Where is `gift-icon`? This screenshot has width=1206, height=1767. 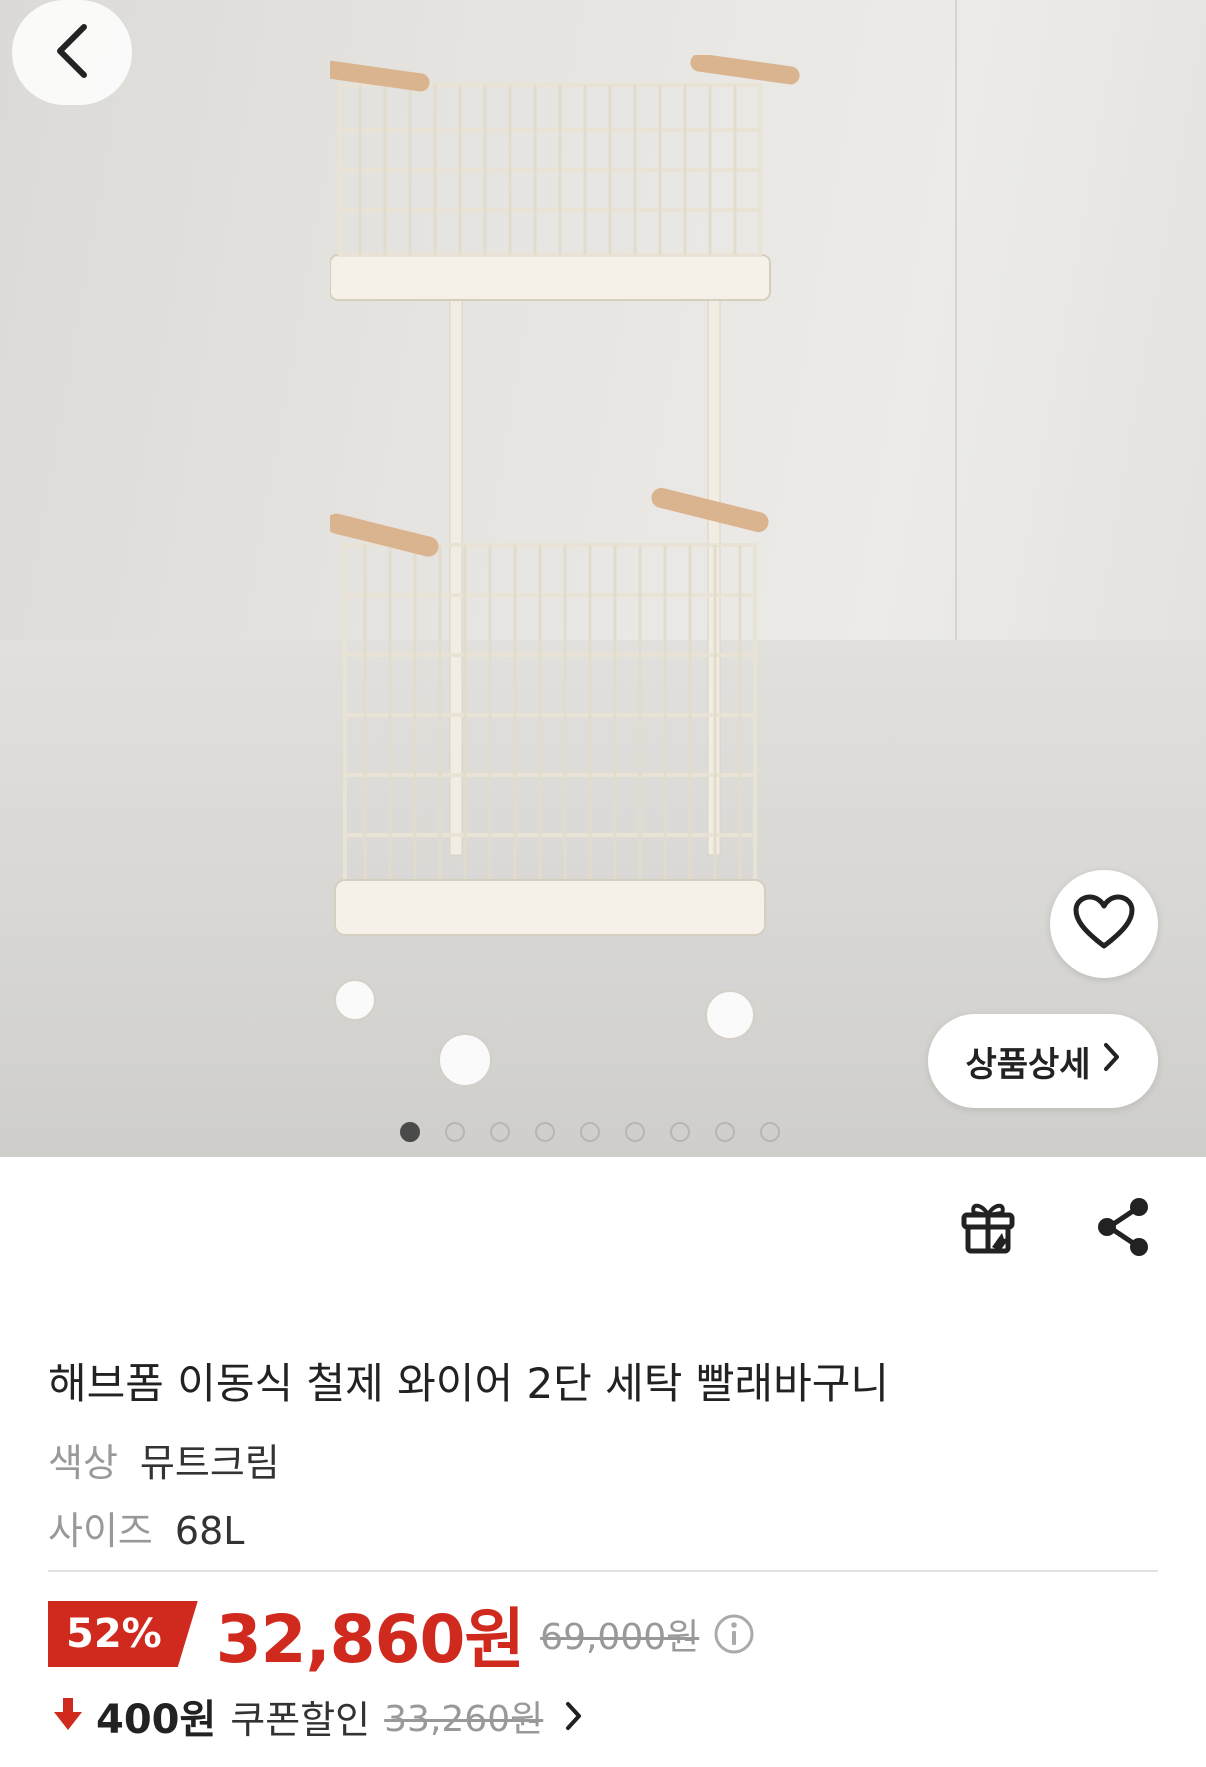 gift-icon is located at coordinates (988, 1231).